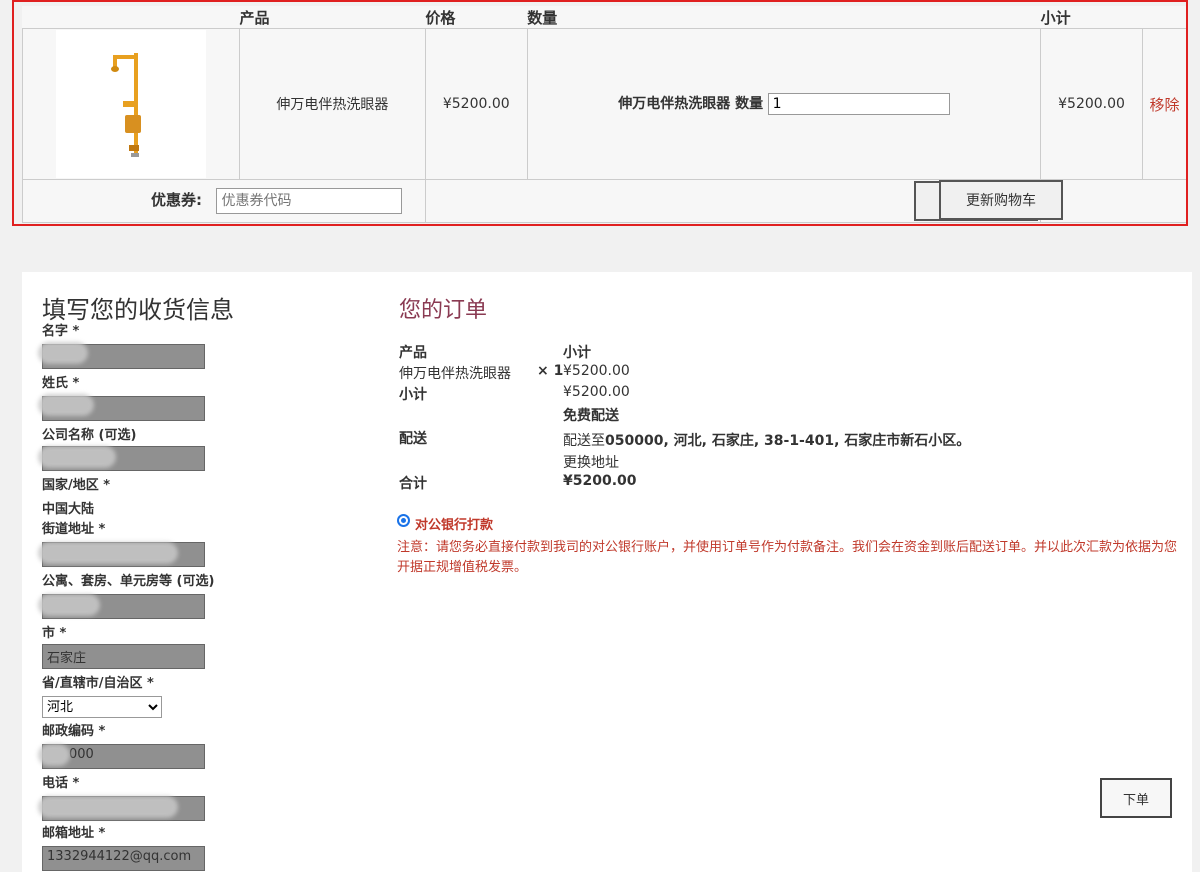  Describe the element at coordinates (74, 731) in the screenshot. I see `postcode-label: 邮政编码 *` at that location.